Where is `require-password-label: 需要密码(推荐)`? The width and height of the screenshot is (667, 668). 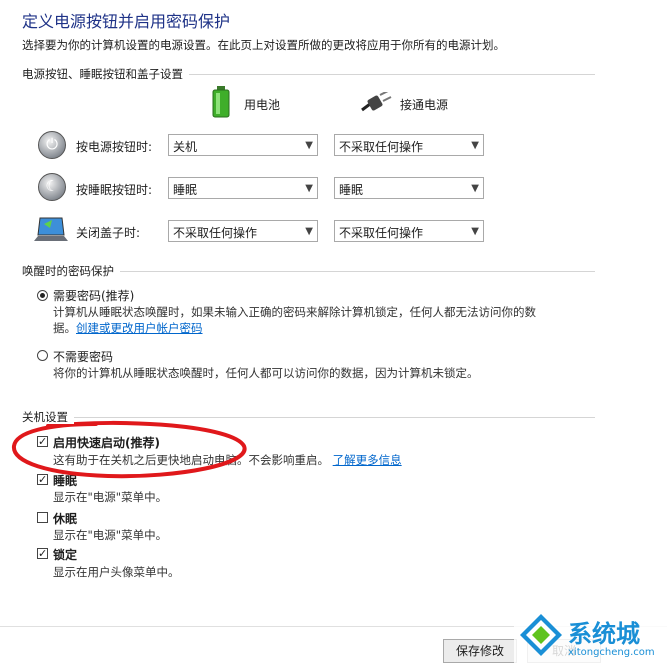
require-password-label: 需要密码(推荐) is located at coordinates (93, 295).